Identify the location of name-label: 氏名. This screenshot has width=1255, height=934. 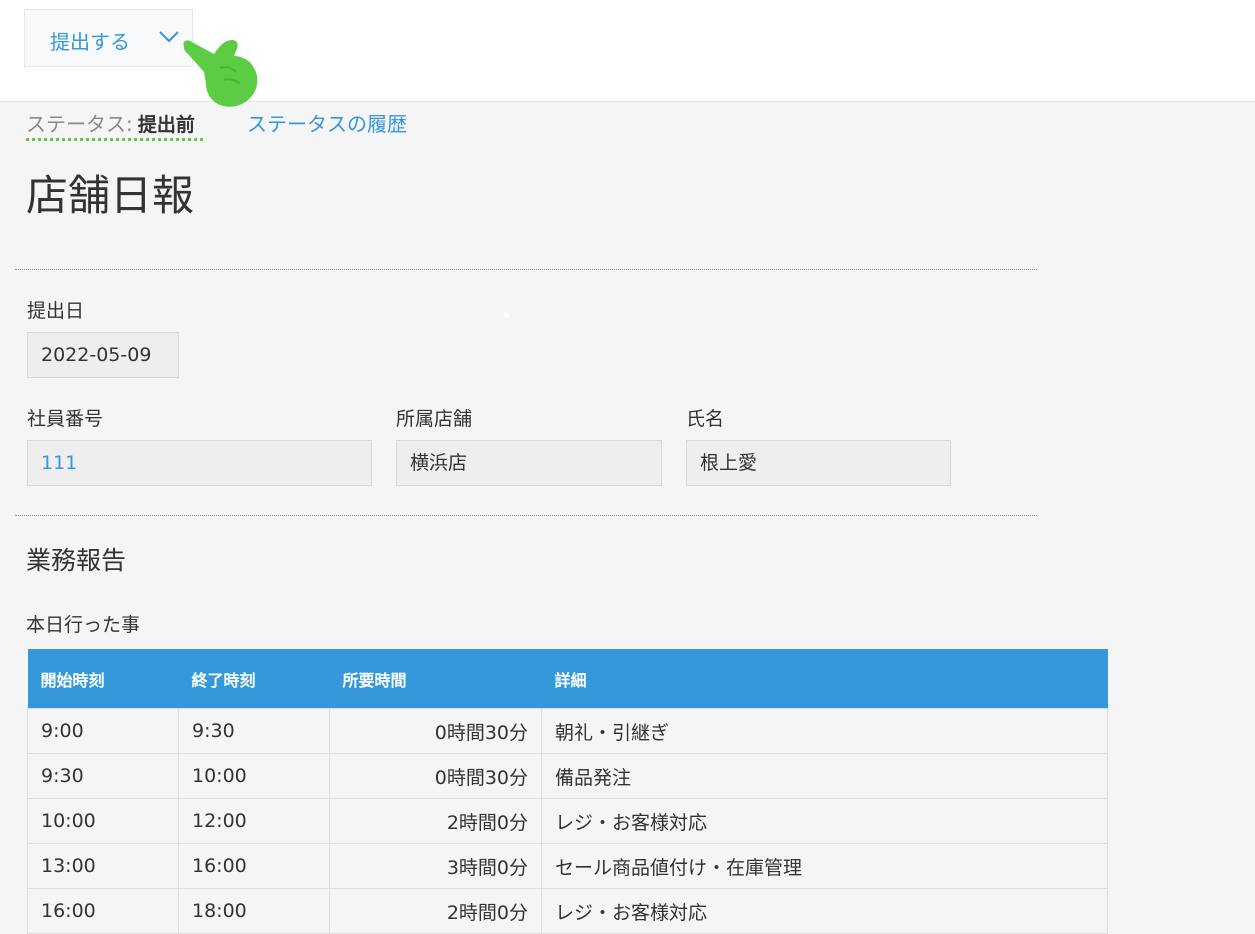
(705, 419).